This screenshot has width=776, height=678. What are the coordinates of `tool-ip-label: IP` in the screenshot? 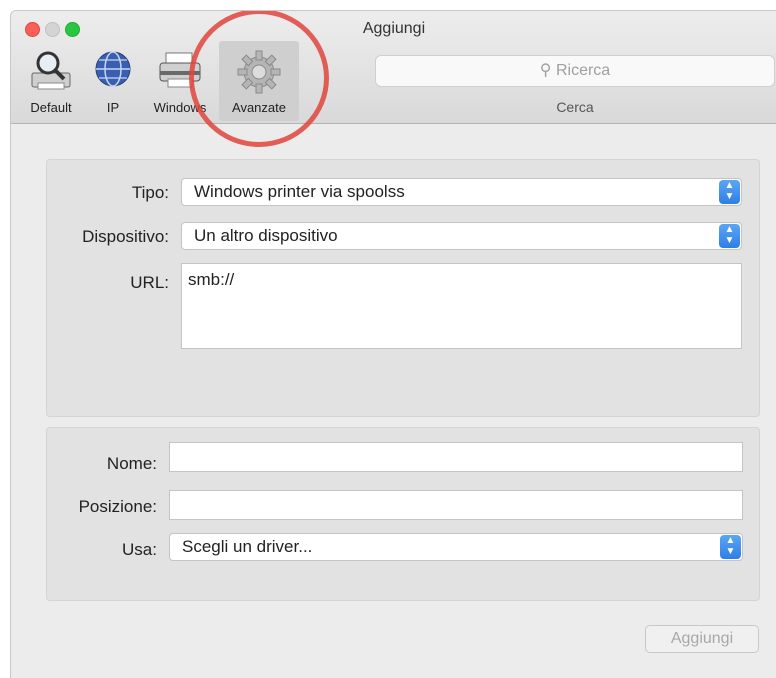 It's located at (113, 107).